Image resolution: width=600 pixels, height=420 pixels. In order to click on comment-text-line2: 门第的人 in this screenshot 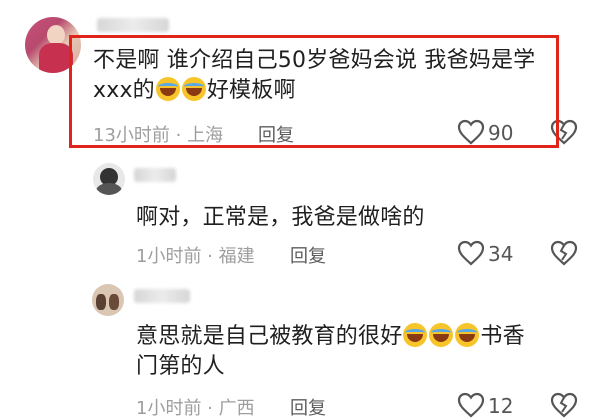, I will do `click(180, 366)`.